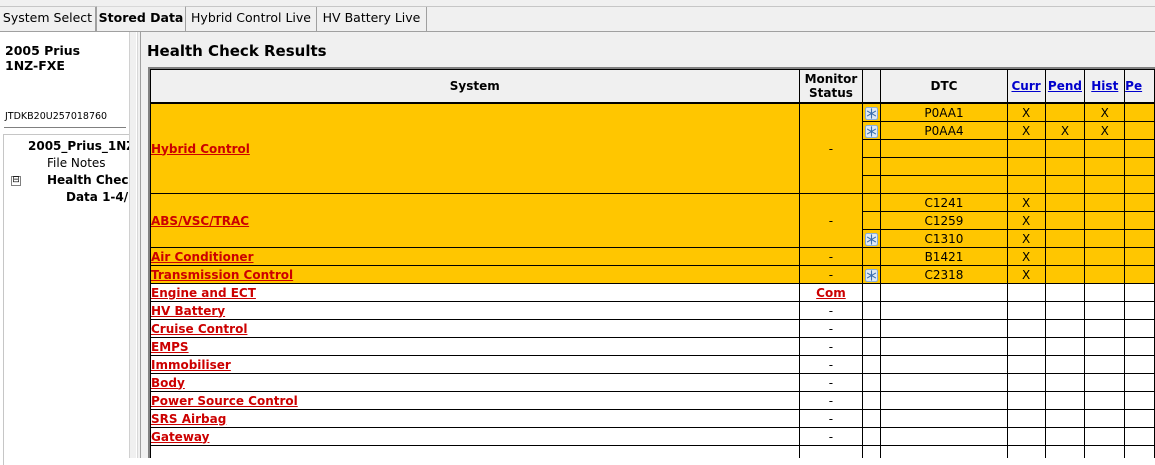  Describe the element at coordinates (475, 400) in the screenshot. I see `system-link: Power Source Control` at that location.